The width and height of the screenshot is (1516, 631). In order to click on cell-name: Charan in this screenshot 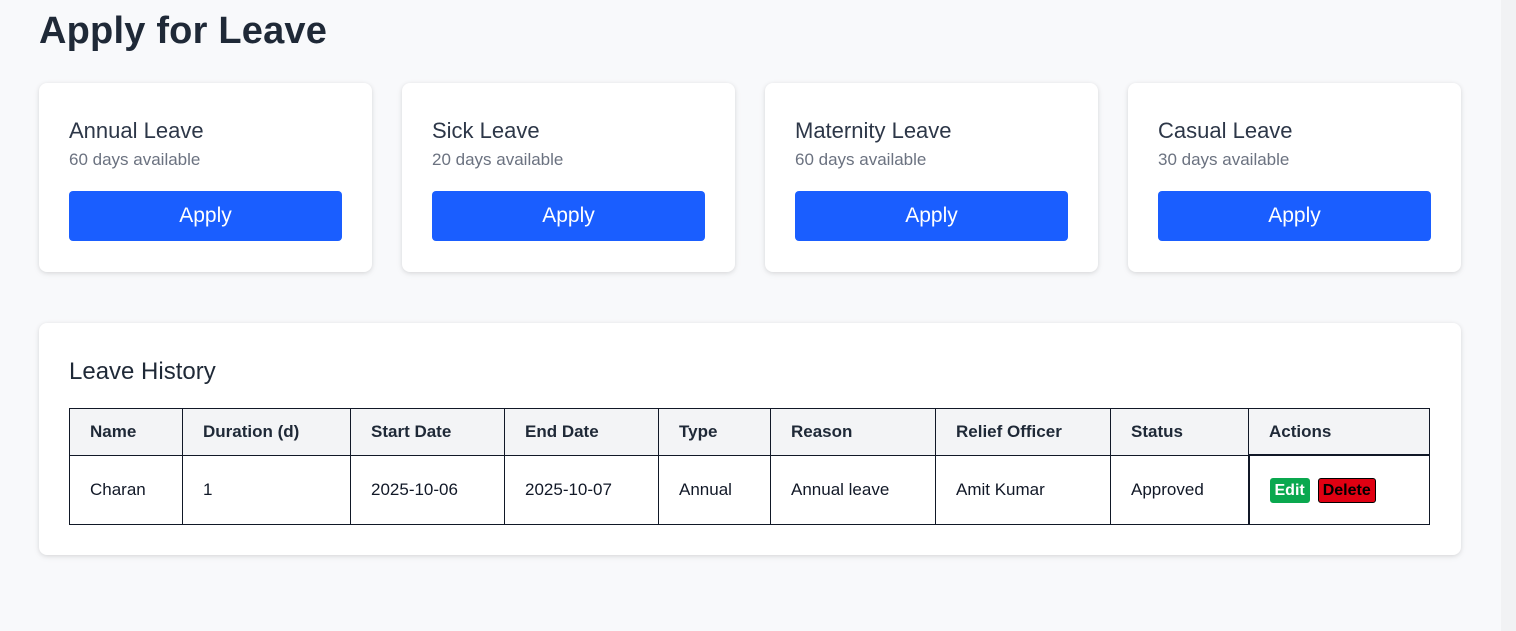, I will do `click(126, 489)`.